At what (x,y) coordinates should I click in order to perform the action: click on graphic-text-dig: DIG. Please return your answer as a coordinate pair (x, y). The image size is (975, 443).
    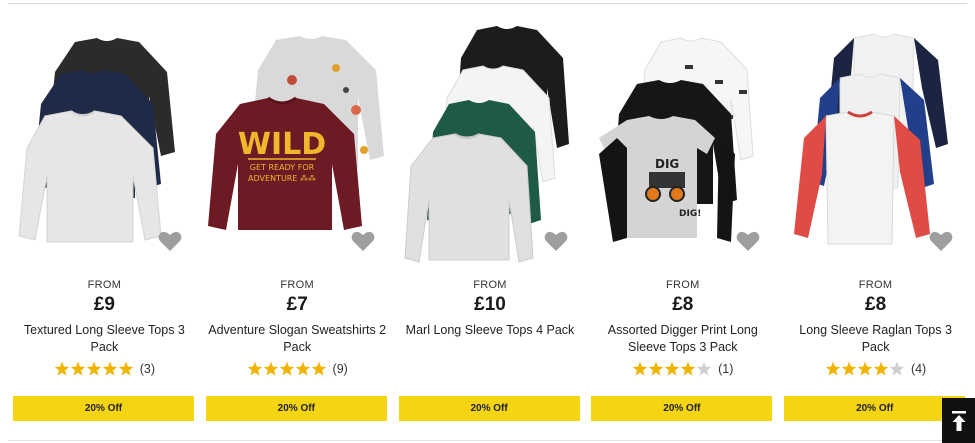
    Looking at the image, I should click on (667, 164).